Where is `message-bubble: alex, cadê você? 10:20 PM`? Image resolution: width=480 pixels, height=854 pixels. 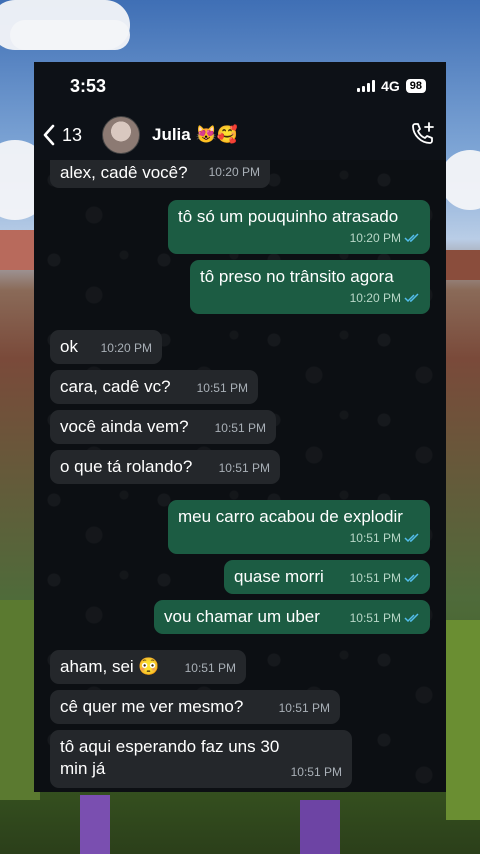 message-bubble: alex, cadê você? 10:20 PM is located at coordinates (160, 174).